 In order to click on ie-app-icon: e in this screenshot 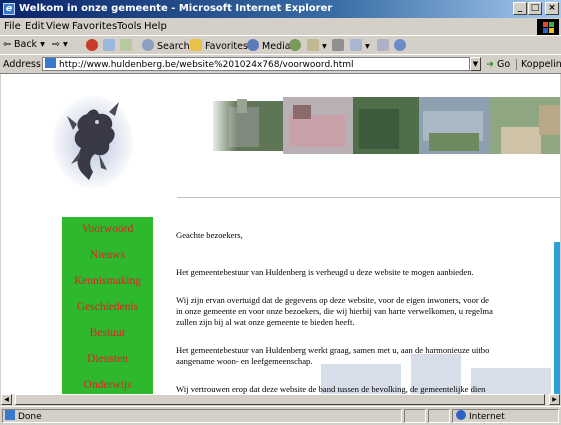, I will do `click(9, 9)`.